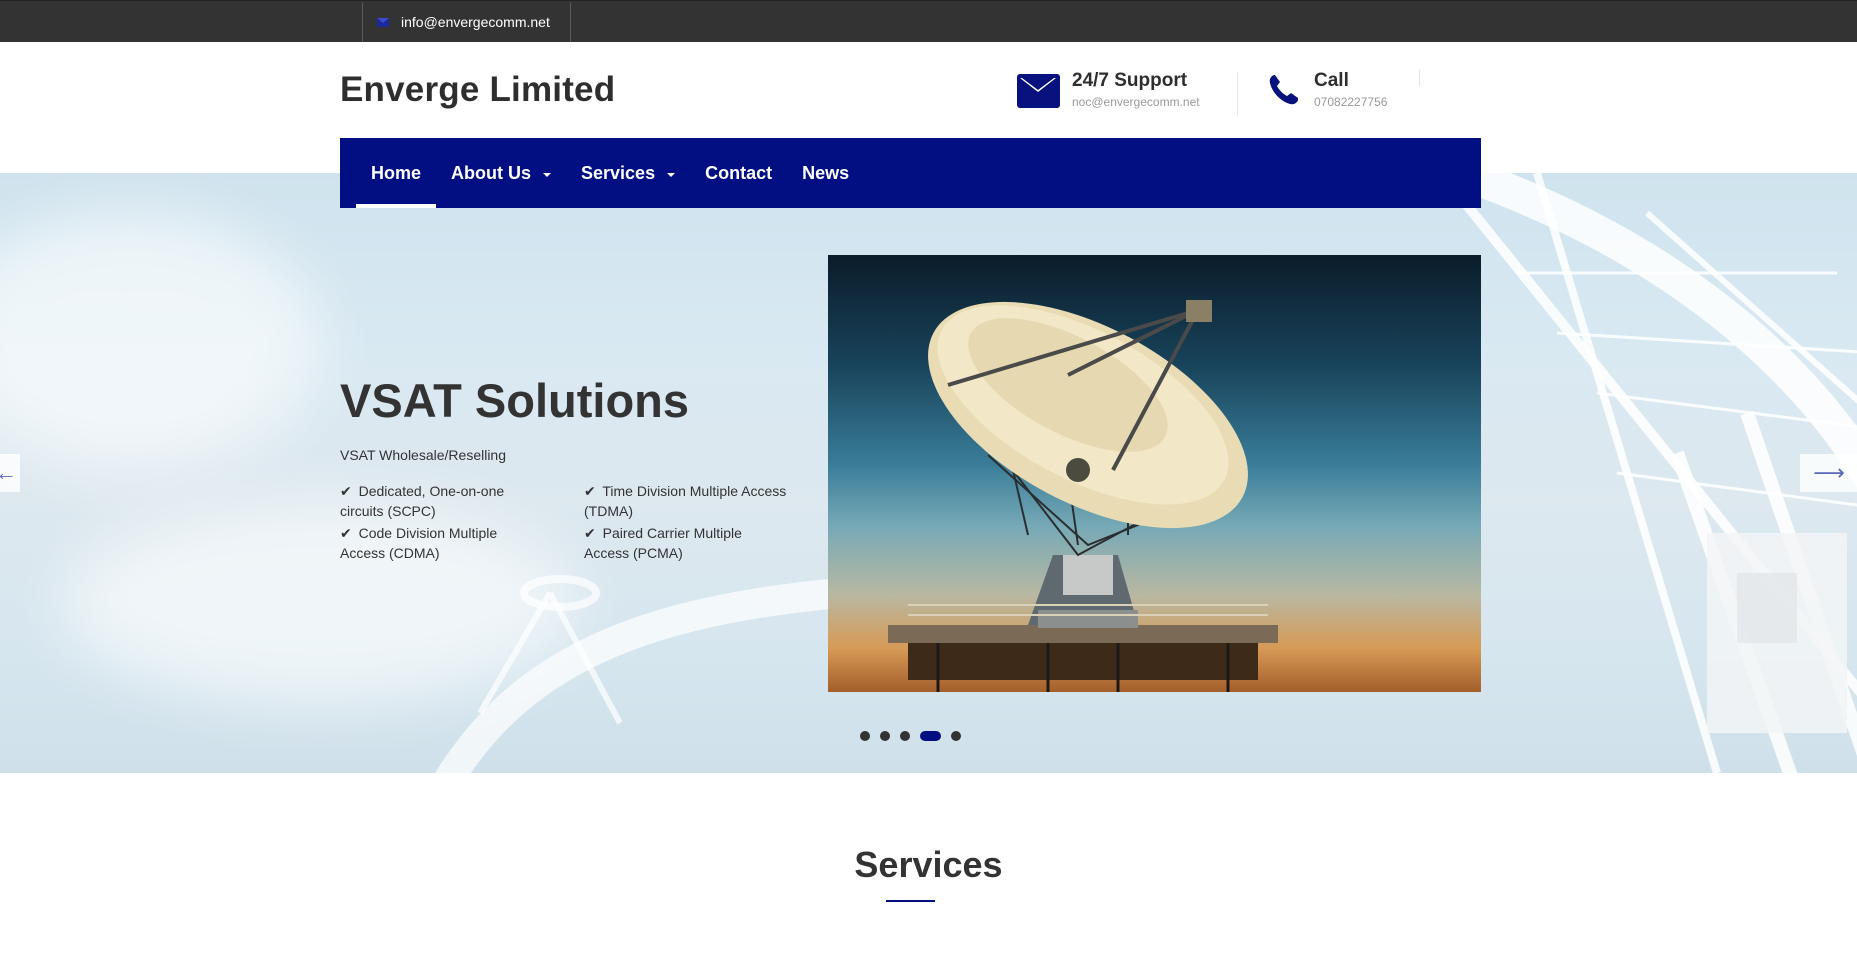 The height and width of the screenshot is (954, 1857). I want to click on slider-prev-button: ←, so click(10, 473).